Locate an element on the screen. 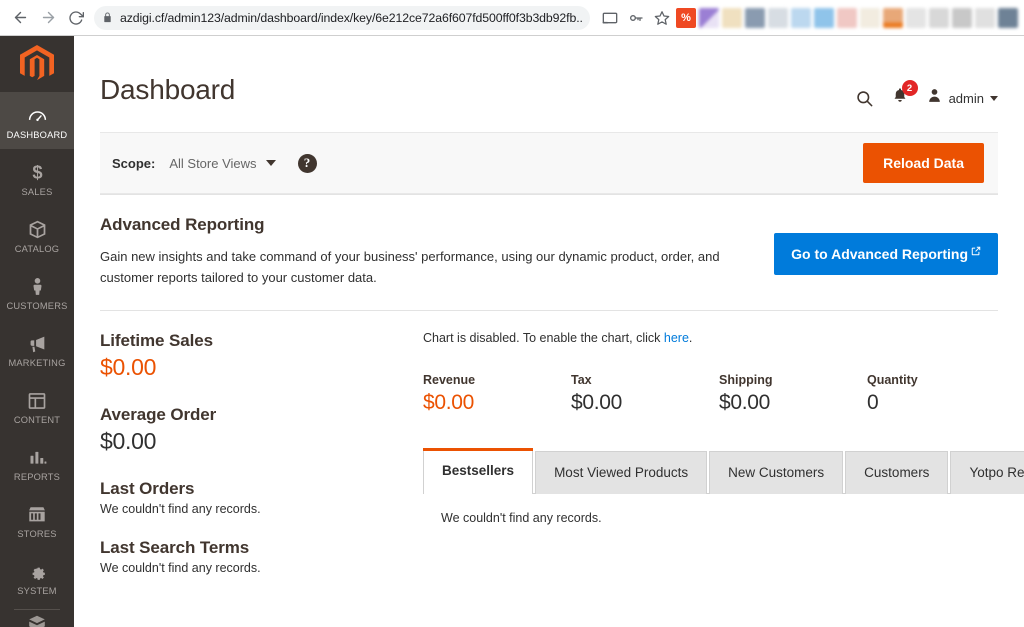  store-view-value: All Store Views is located at coordinates (213, 163).